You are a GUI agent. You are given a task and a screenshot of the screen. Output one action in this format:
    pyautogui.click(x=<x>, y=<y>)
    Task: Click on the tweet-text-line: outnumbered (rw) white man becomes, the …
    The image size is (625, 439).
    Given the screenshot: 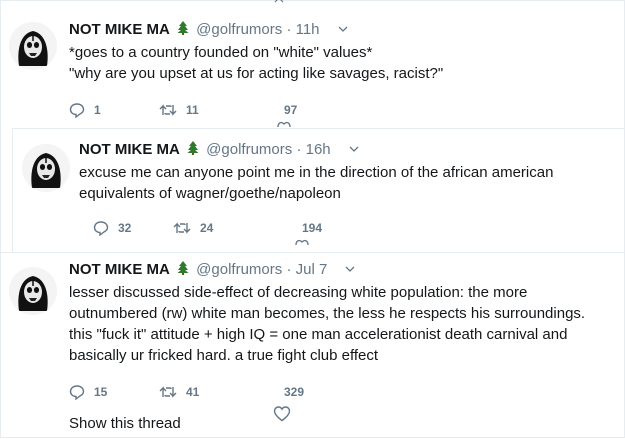 What is the action you would take?
    pyautogui.click(x=327, y=313)
    